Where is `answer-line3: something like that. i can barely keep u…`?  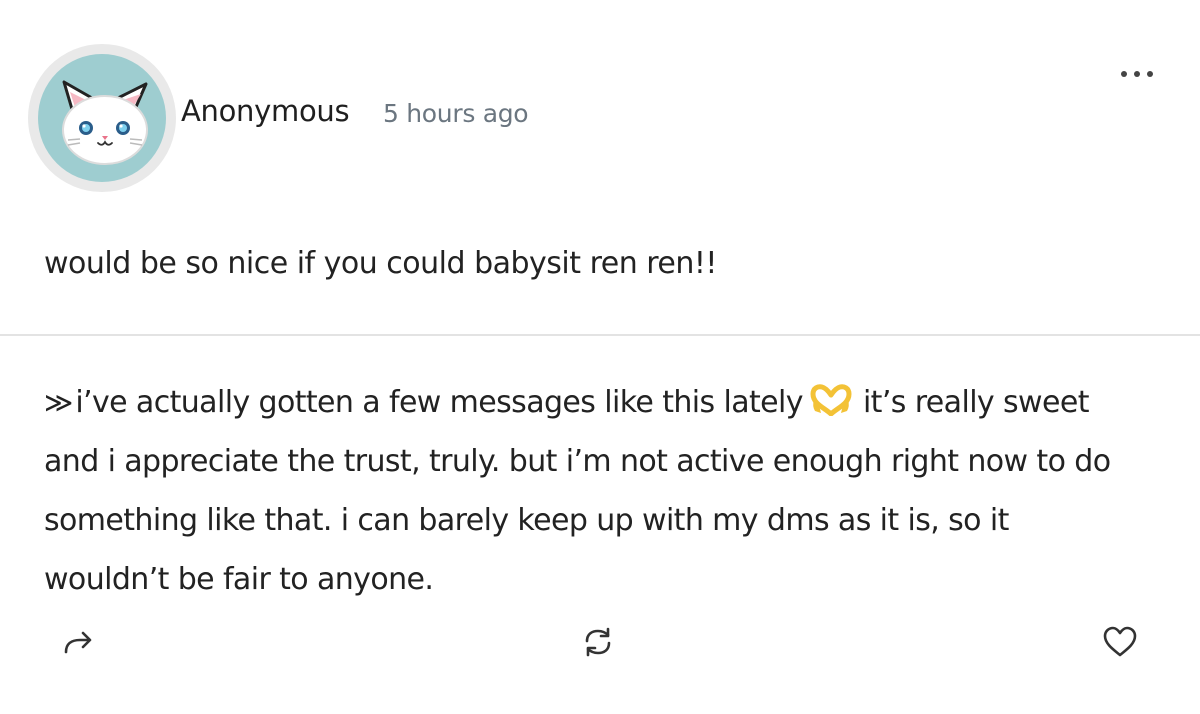
answer-line3: something like that. i can barely keep u… is located at coordinates (526, 520).